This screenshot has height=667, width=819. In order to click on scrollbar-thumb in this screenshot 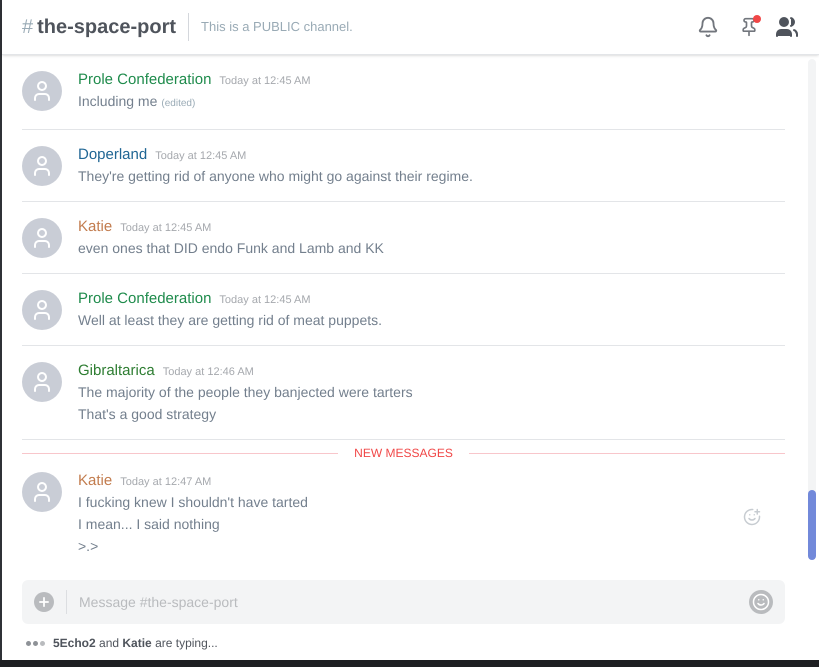, I will do `click(812, 525)`.